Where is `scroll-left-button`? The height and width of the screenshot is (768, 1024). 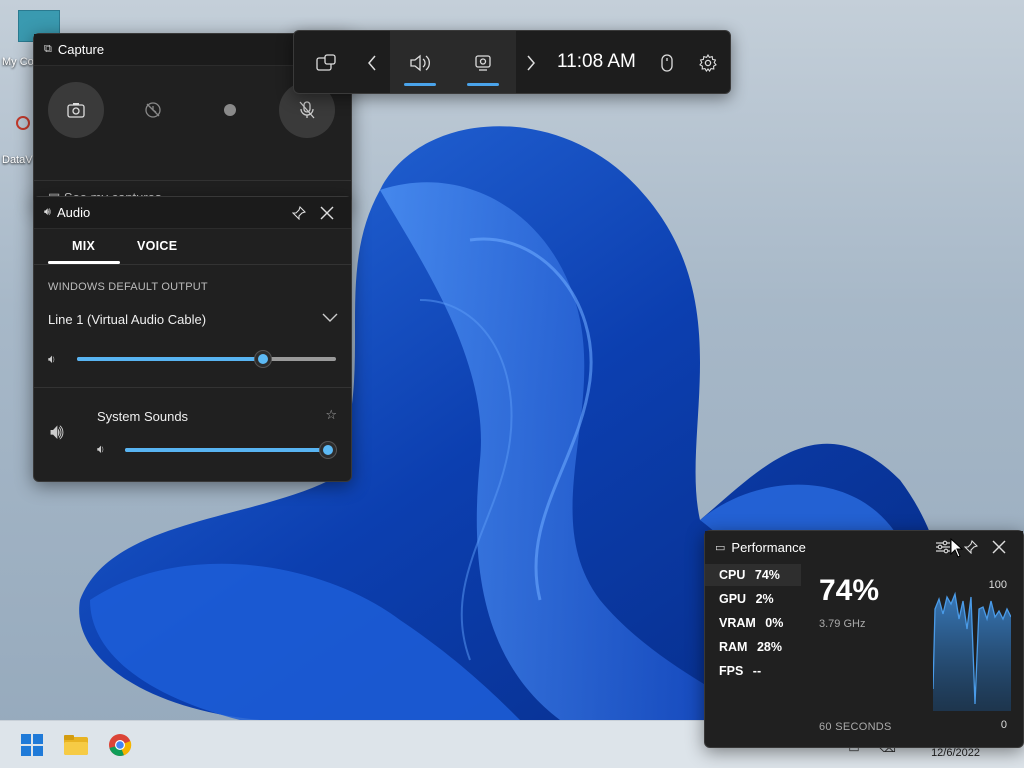 scroll-left-button is located at coordinates (372, 63).